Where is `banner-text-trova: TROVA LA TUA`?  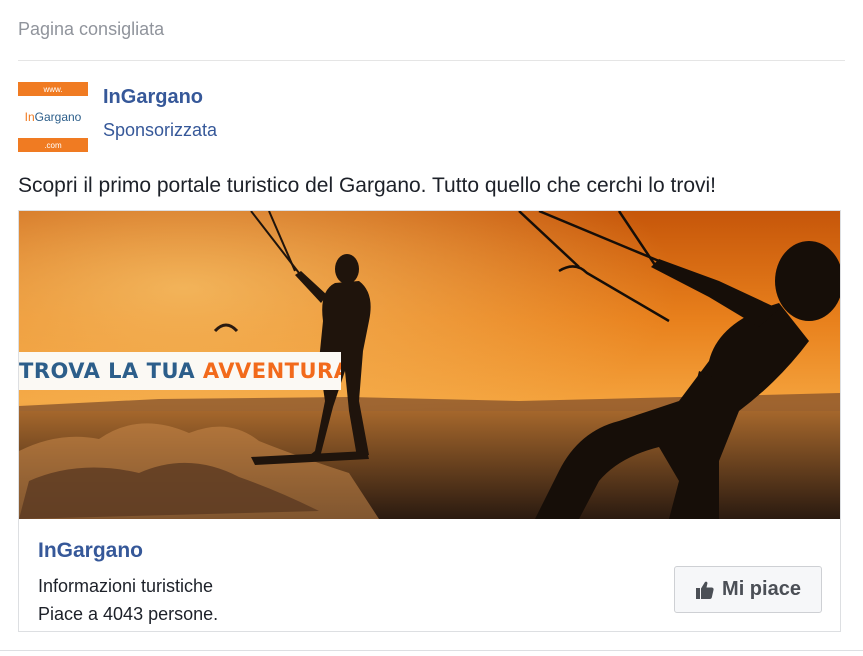
banner-text-trova: TROVA LA TUA is located at coordinates (107, 371).